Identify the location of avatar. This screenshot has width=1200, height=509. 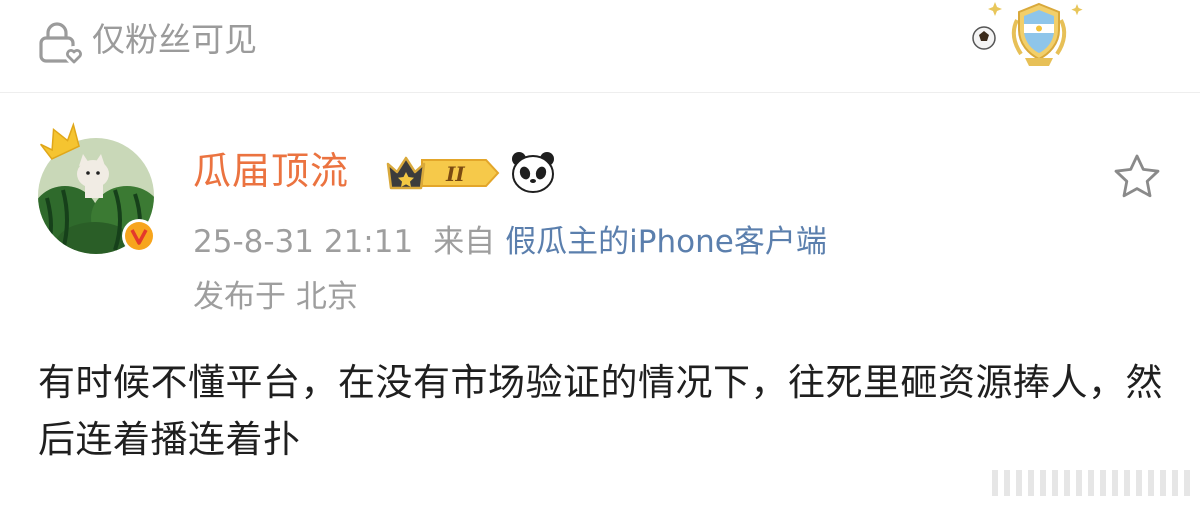
(100, 188).